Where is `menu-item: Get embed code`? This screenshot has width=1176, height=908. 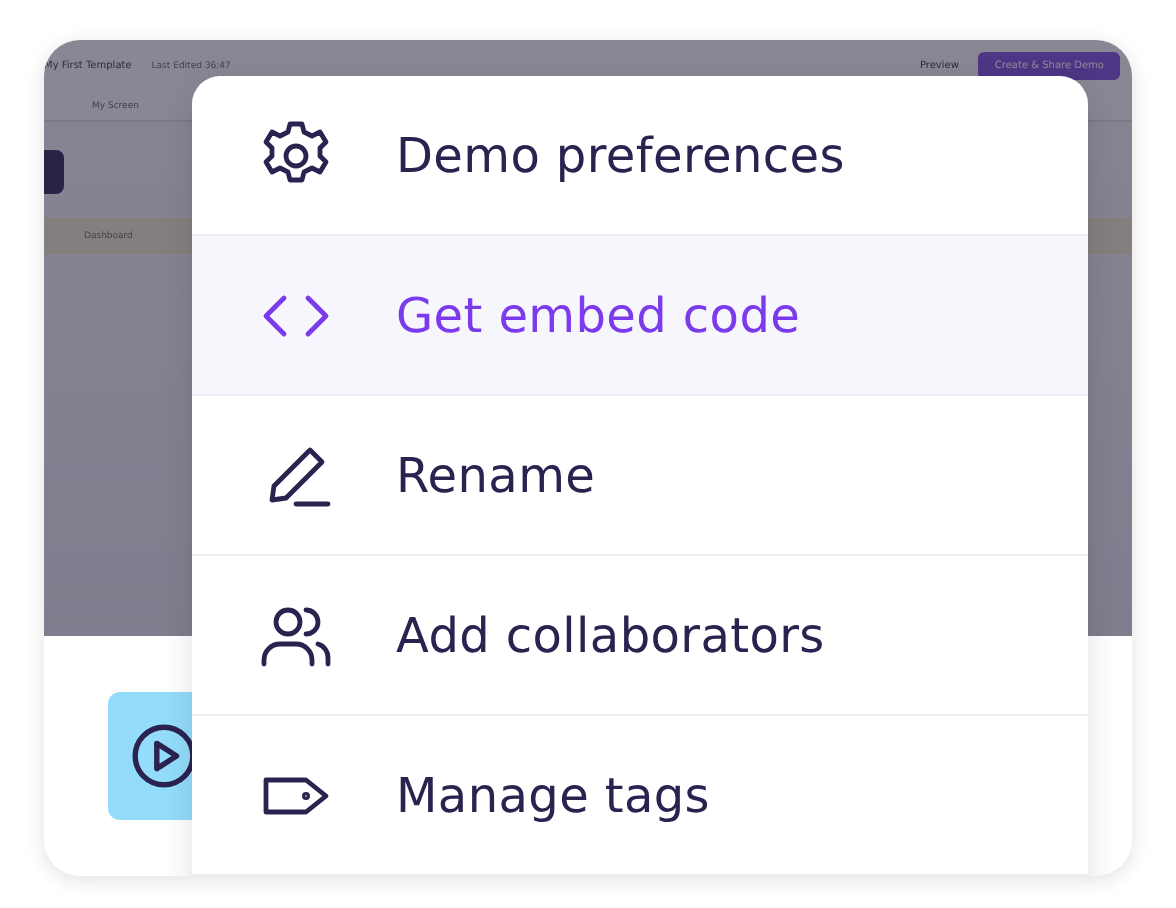
menu-item: Get embed code is located at coordinates (640, 316).